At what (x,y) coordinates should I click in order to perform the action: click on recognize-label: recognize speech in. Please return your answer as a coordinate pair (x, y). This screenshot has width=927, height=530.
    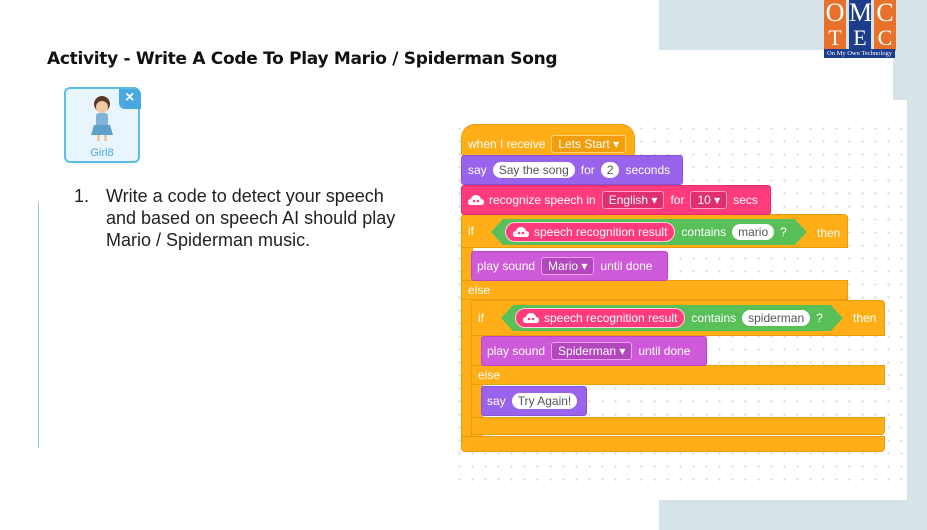
    Looking at the image, I should click on (542, 200).